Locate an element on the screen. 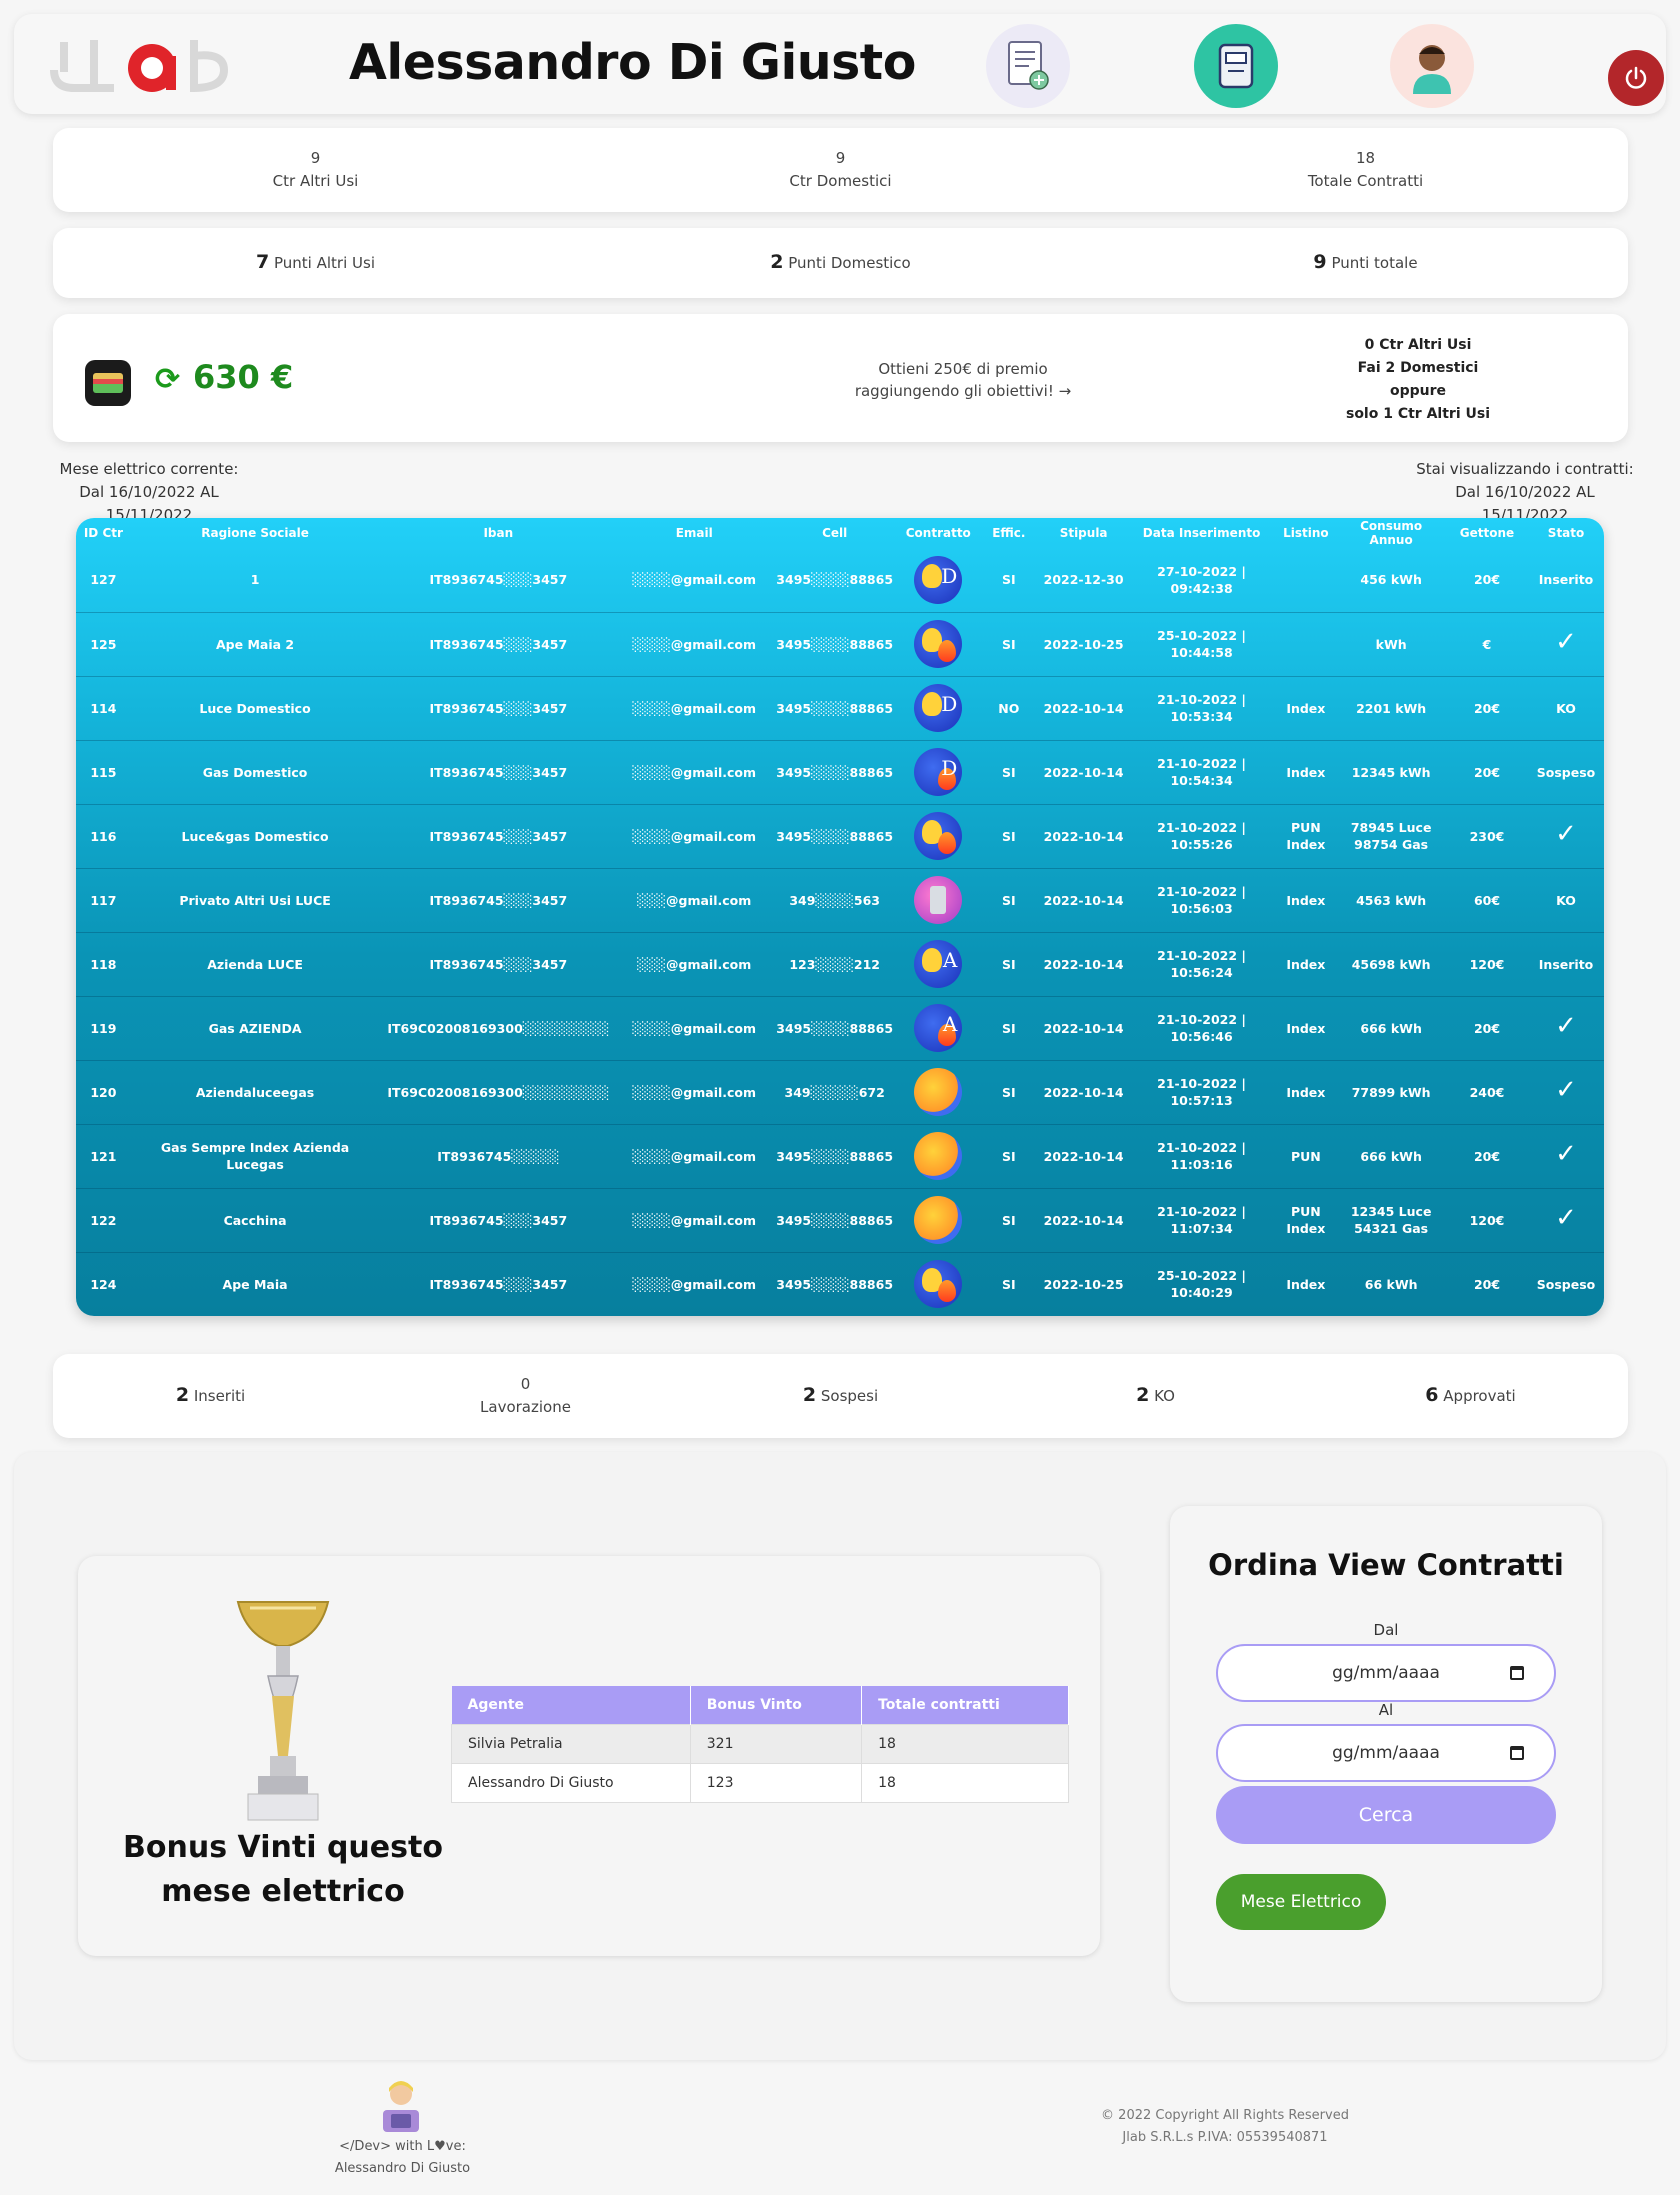 This screenshot has width=1680, height=2195. status-approvati: 6 Approvati is located at coordinates (1470, 1396).